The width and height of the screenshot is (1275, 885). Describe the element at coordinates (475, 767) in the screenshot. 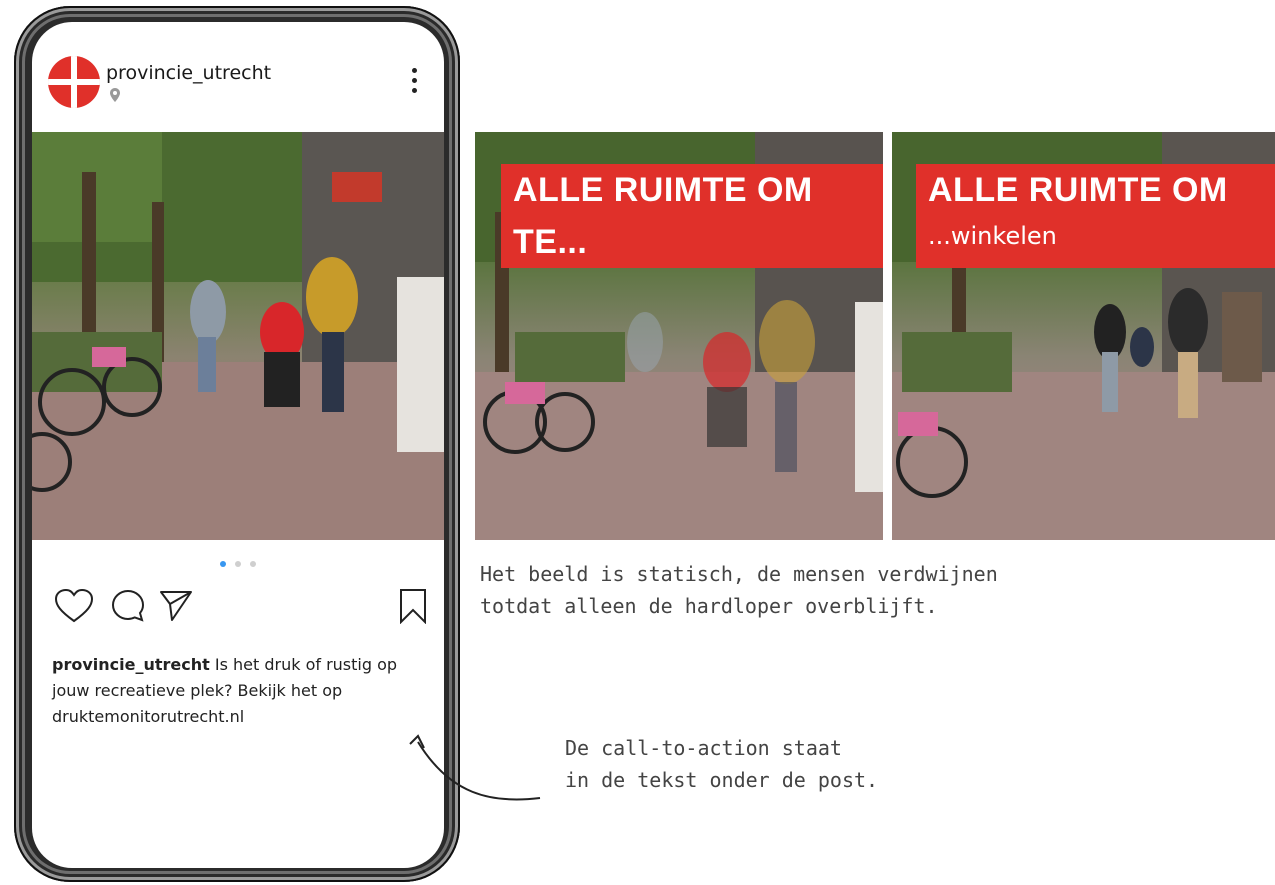

I see `arrow-icon` at that location.